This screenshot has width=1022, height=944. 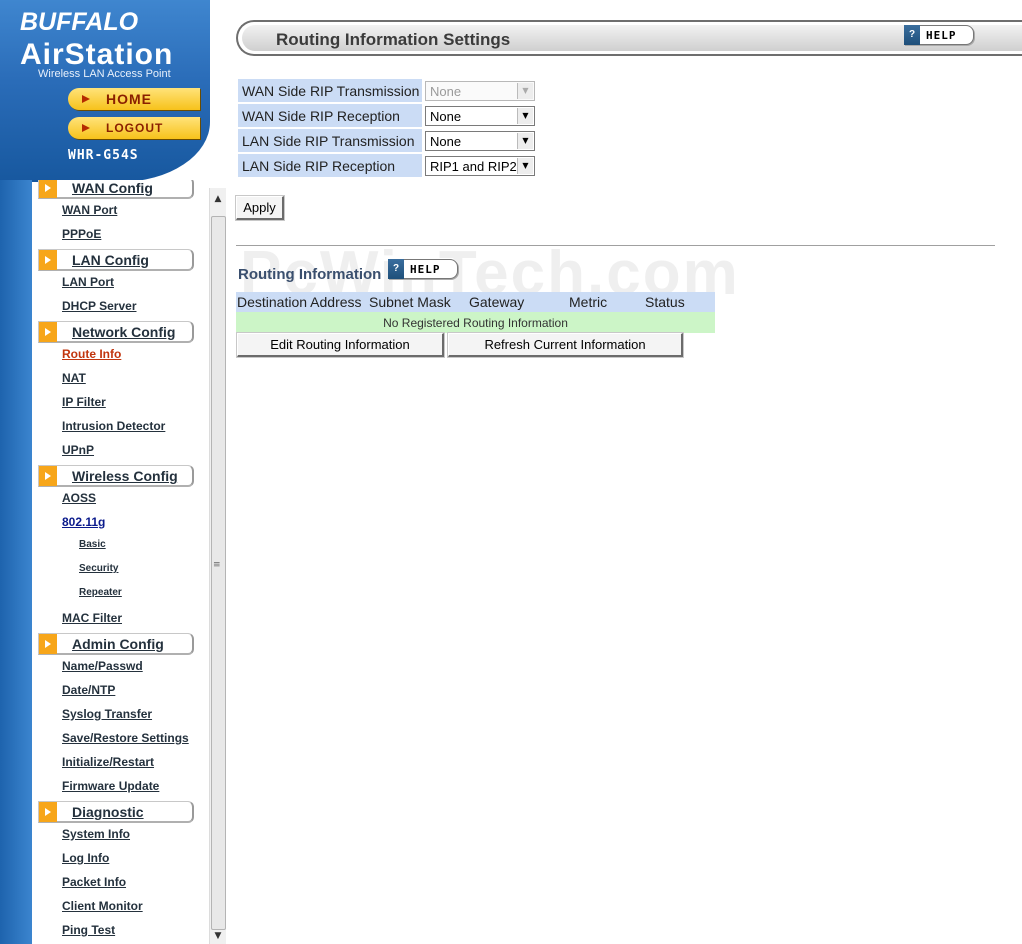 I want to click on scroll-grip-icon: ≡, so click(x=217, y=565).